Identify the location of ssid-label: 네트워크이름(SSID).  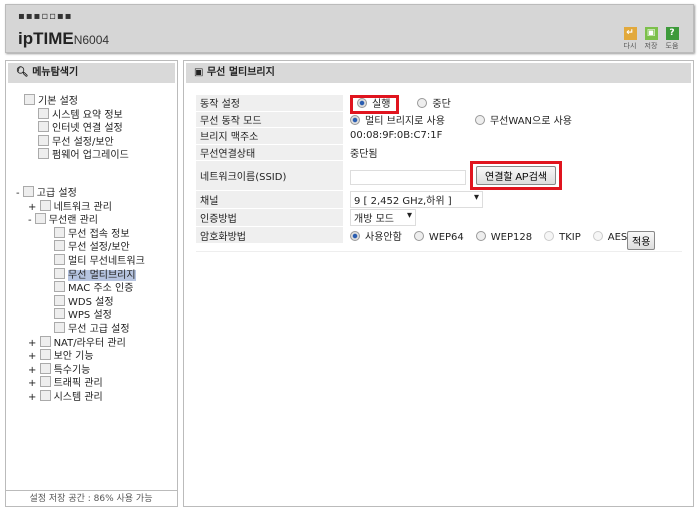
(269, 176).